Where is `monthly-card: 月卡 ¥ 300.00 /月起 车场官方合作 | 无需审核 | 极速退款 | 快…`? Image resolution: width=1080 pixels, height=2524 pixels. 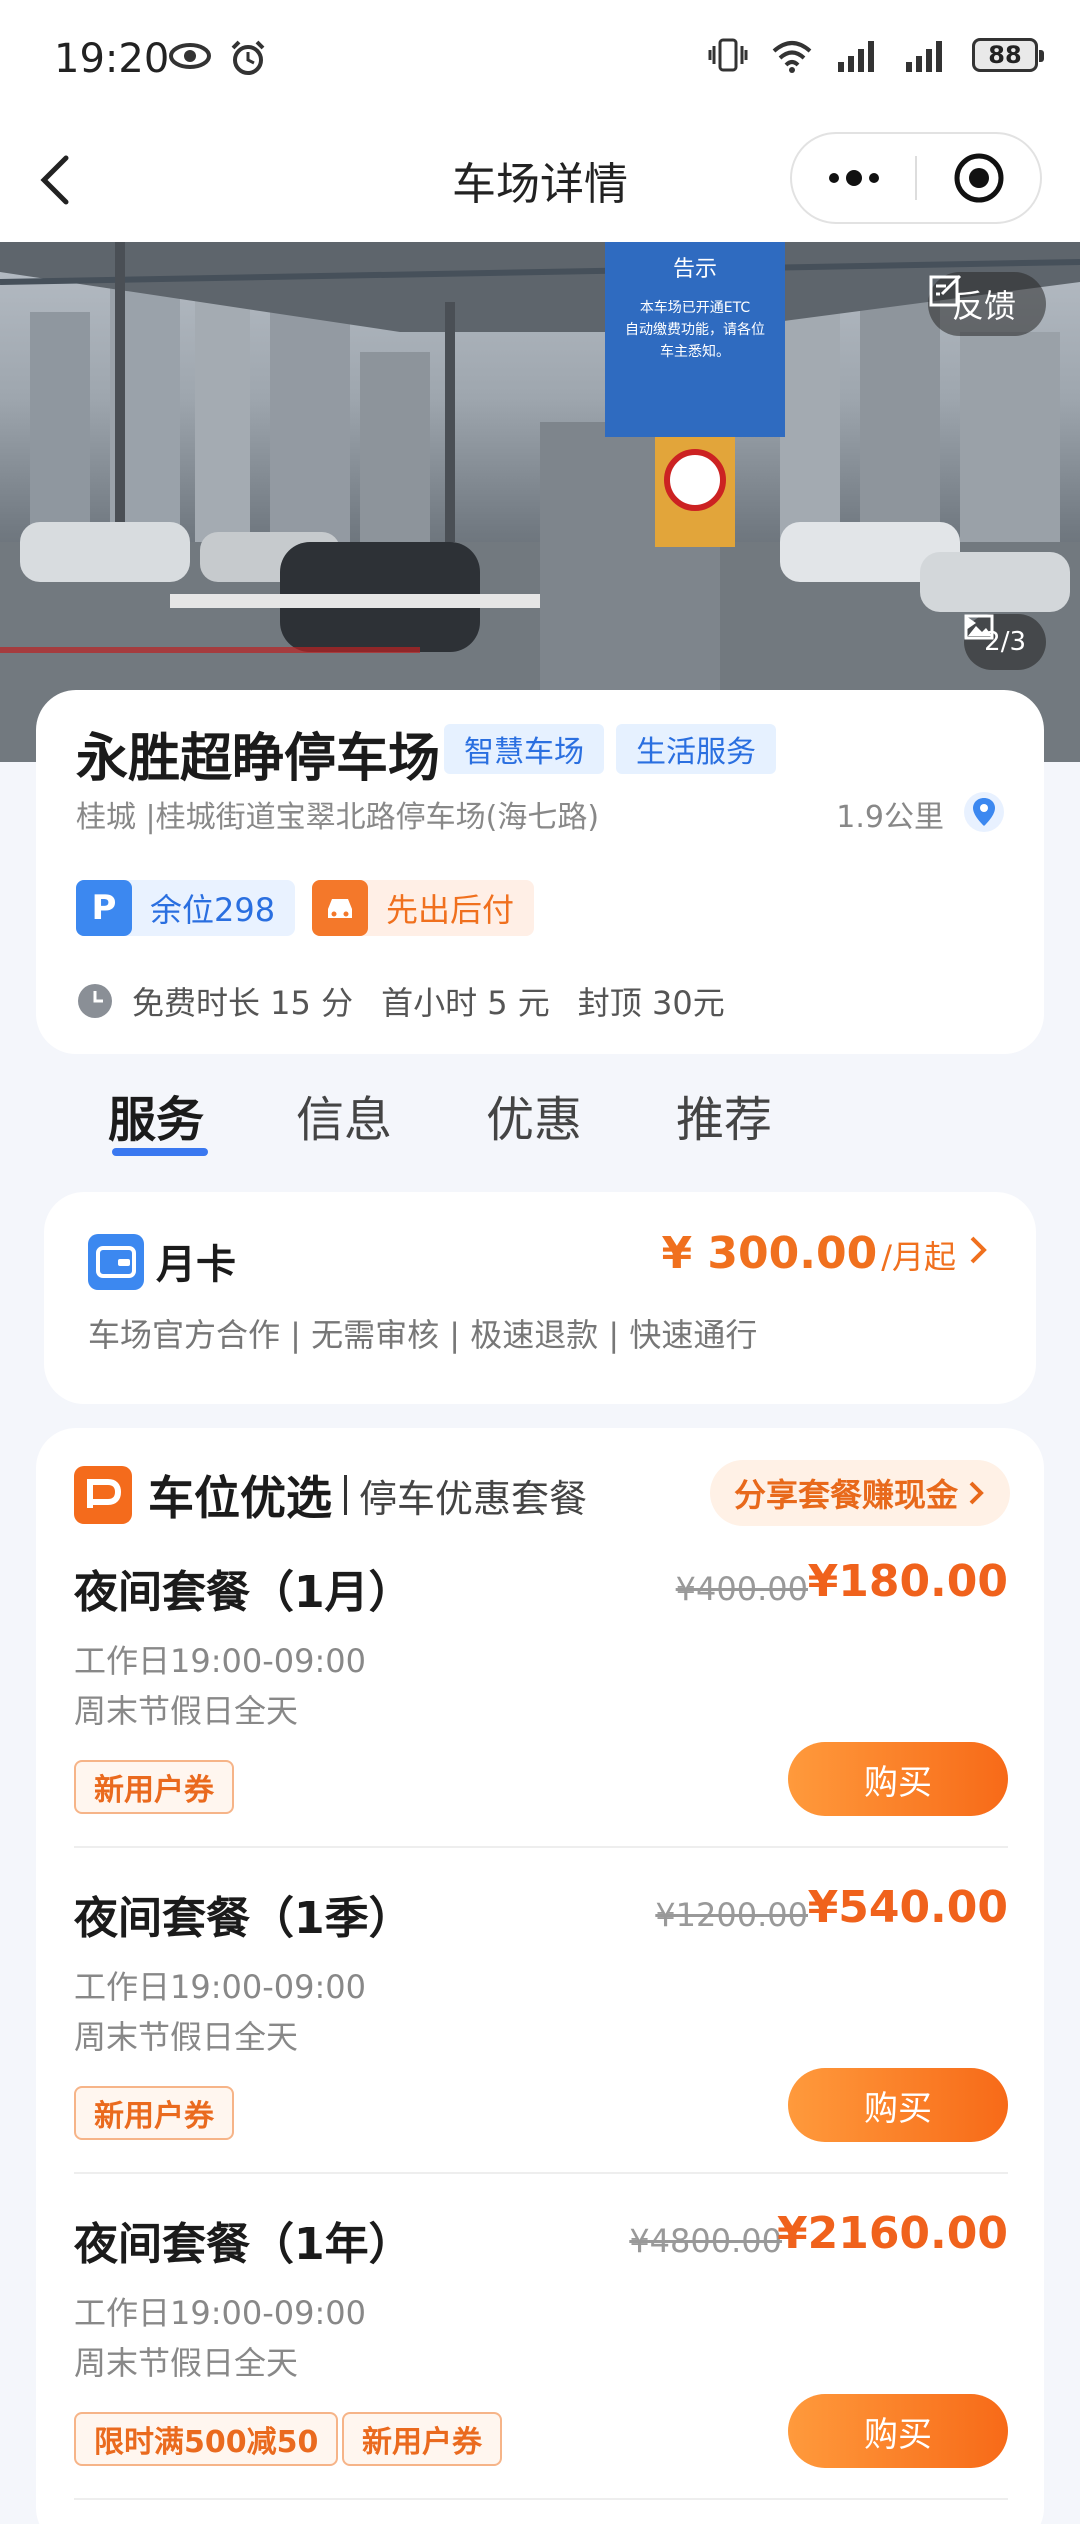 monthly-card: 月卡 ¥ 300.00 /月起 车场官方合作 | 无需审核 | 极速退款 | 快… is located at coordinates (540, 1298).